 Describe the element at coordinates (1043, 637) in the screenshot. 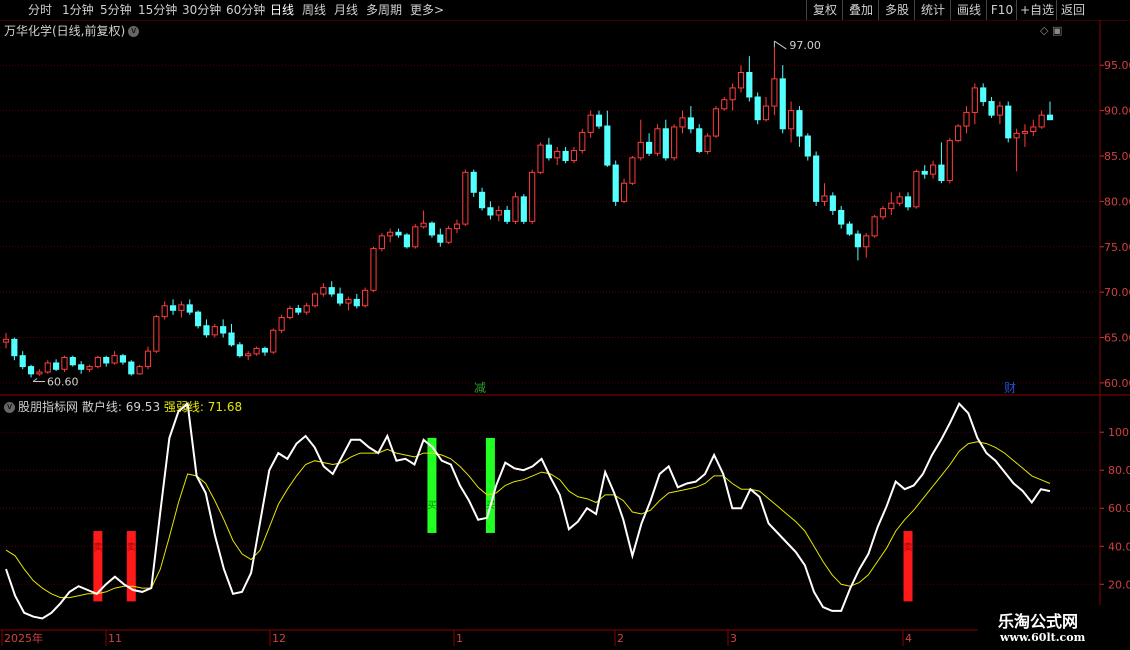

I see `watermark-url: www.60lt.com` at that location.